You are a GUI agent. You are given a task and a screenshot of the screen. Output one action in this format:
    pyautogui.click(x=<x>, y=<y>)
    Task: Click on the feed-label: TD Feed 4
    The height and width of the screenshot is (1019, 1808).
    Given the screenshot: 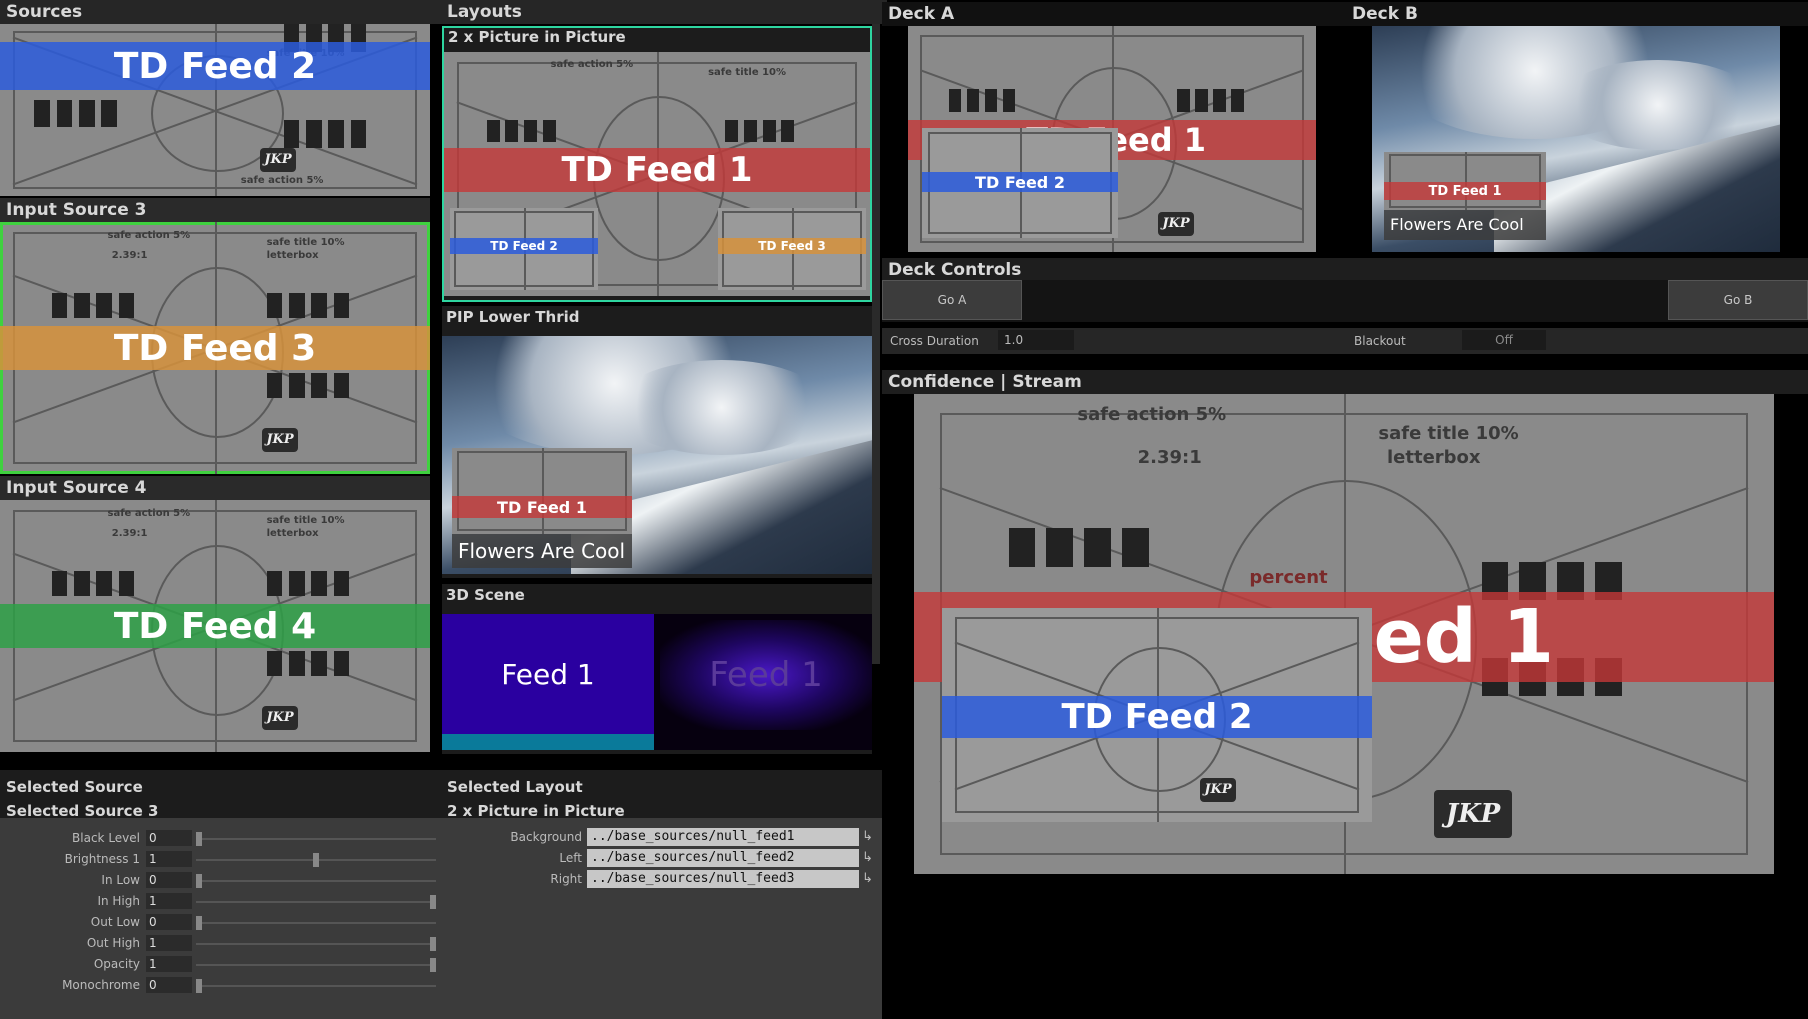 What is the action you would take?
    pyautogui.click(x=215, y=626)
    